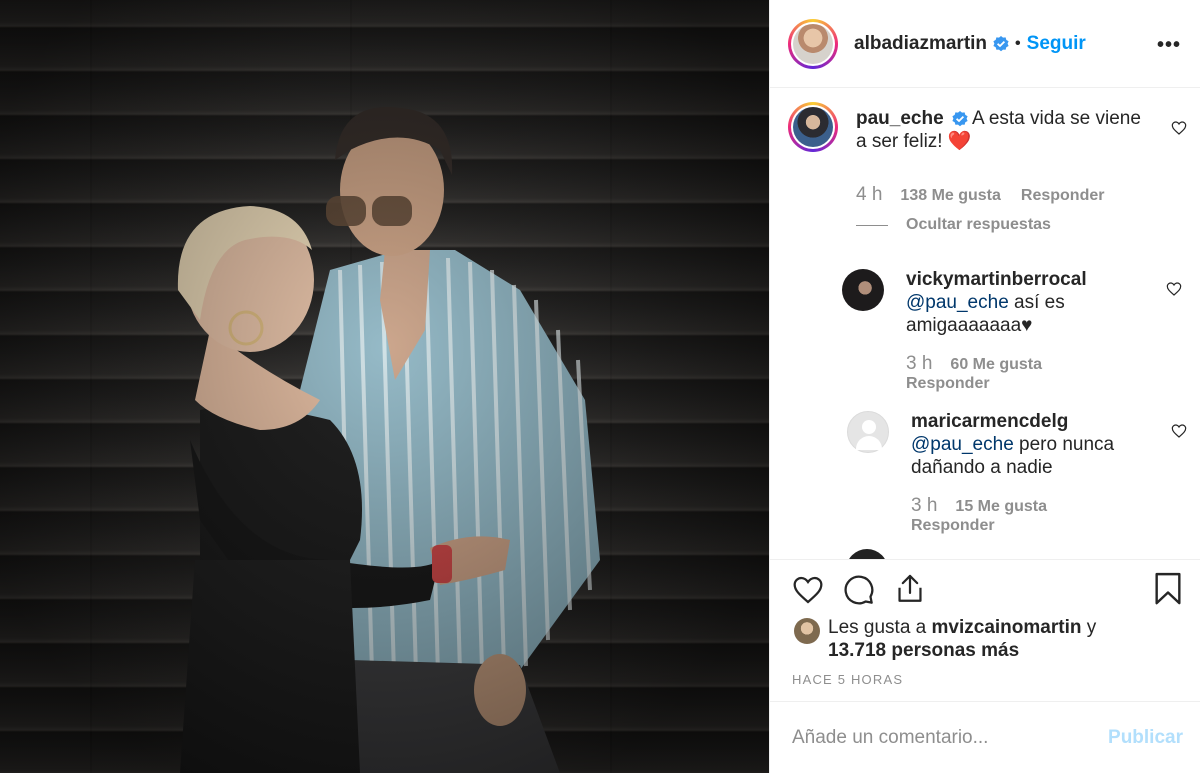  I want to click on liked-by-others: 13.718 personas más, so click(923, 650).